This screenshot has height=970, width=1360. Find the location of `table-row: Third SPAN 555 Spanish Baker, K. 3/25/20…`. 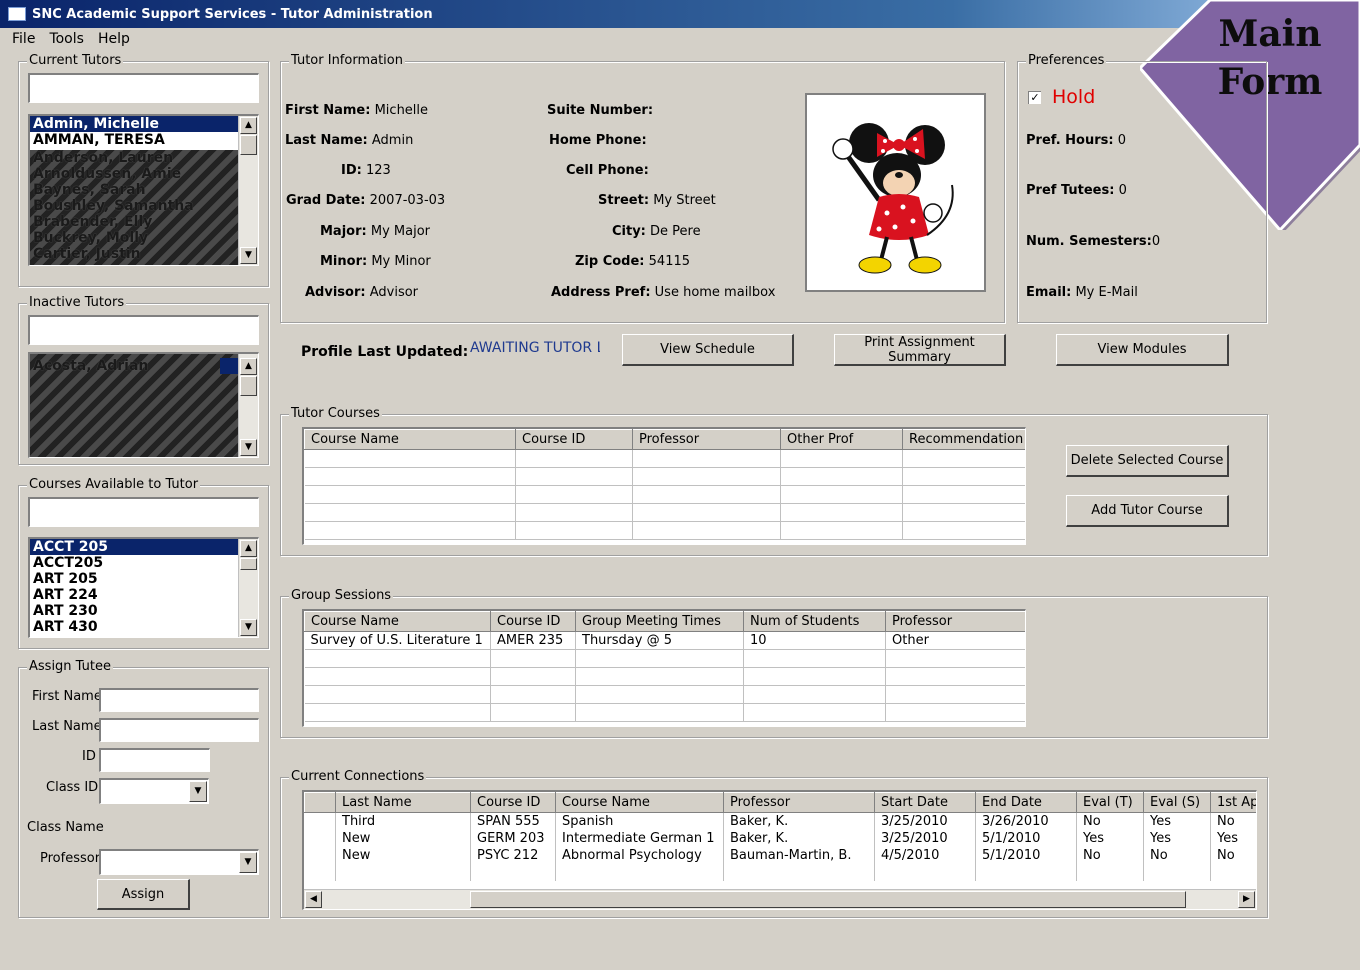

table-row: Third SPAN 555 Spanish Baker, K. 3/25/20… is located at coordinates (780, 821).